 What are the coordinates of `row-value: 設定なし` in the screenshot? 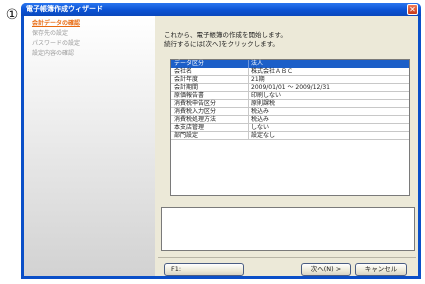 It's located at (263, 135).